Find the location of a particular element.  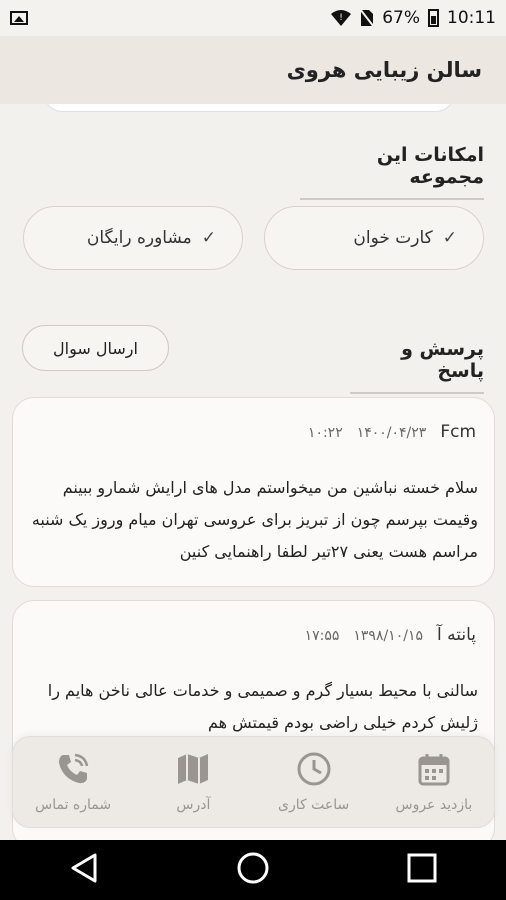

question-meta: پانته آ ۱۳۹۸/۱۰/۱۵ ۱۷:۵۵ is located at coordinates (390, 635).